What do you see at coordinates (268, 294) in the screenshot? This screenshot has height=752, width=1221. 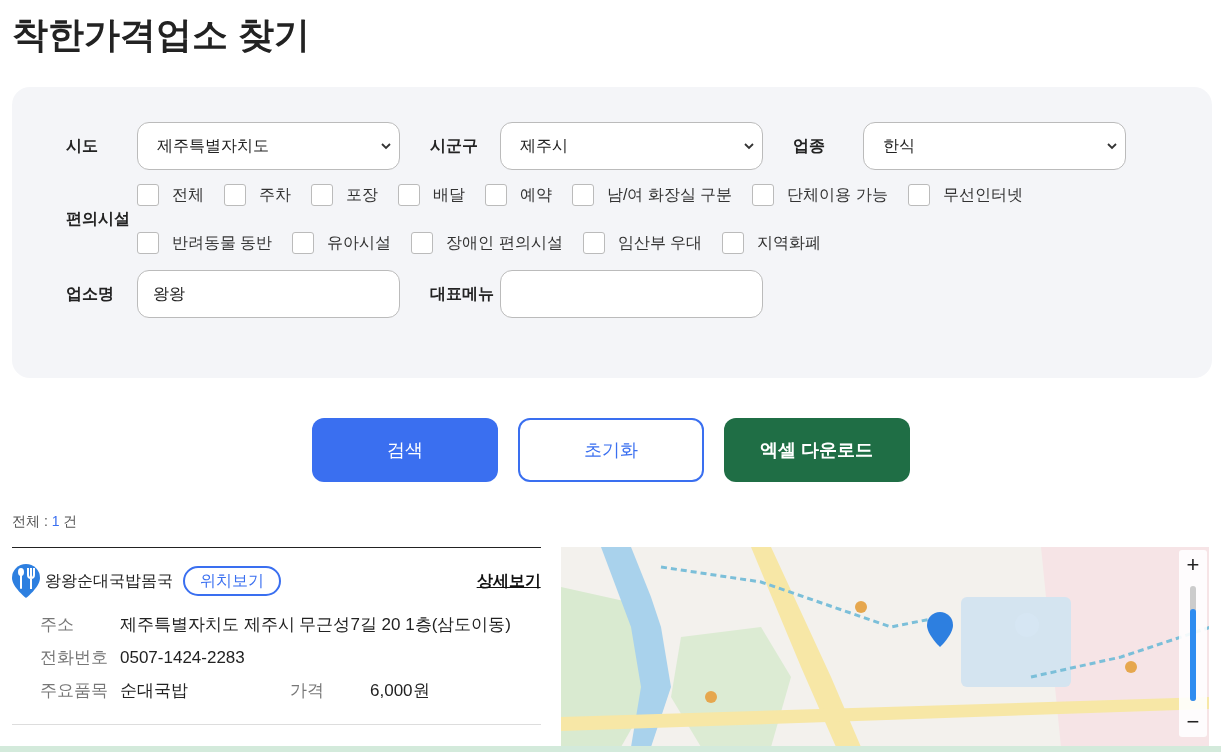 I see `input-field: 왕왕` at bounding box center [268, 294].